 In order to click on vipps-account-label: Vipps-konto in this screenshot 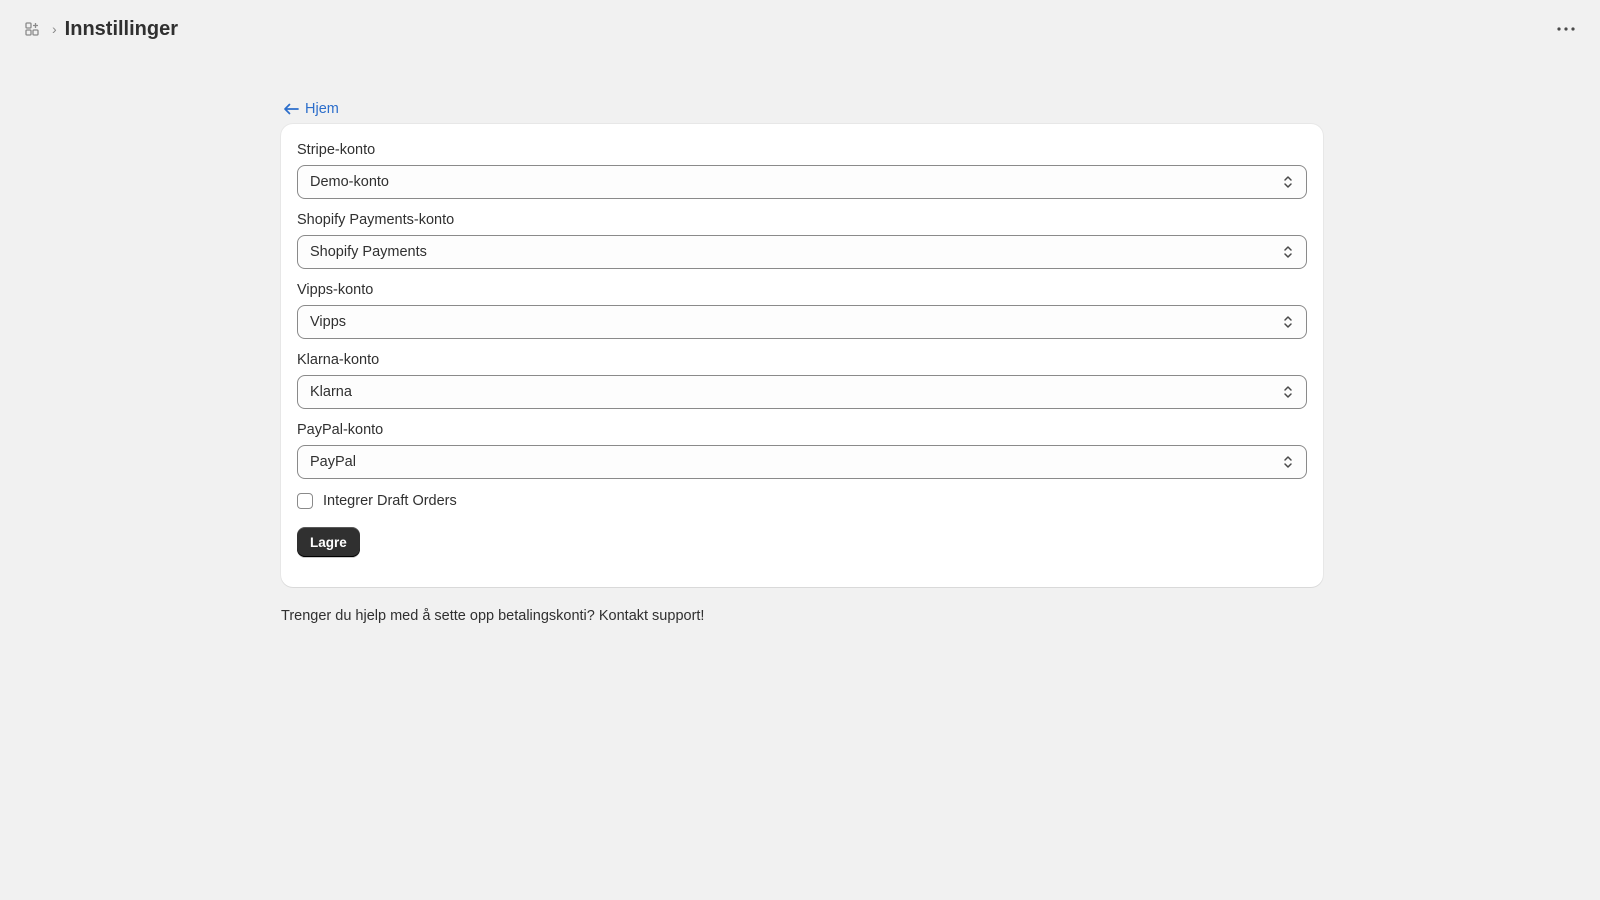, I will do `click(335, 290)`.